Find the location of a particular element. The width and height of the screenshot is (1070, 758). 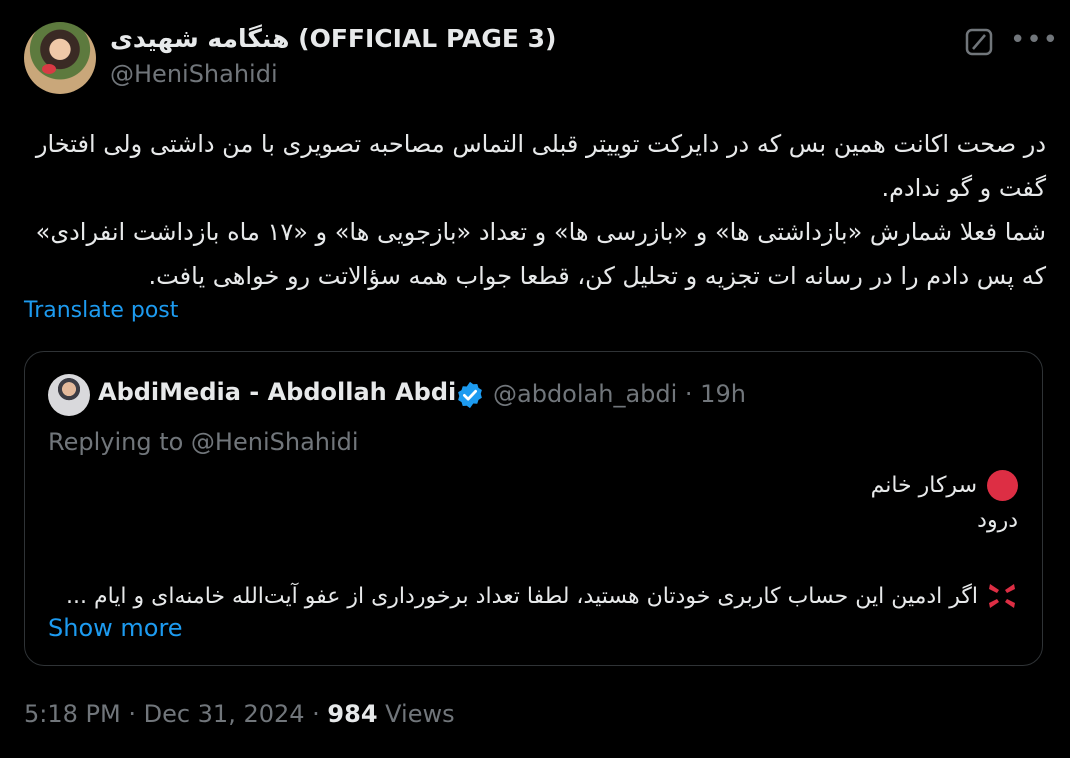

post-body-line: گفت و گو ندادم. is located at coordinates (963, 188).